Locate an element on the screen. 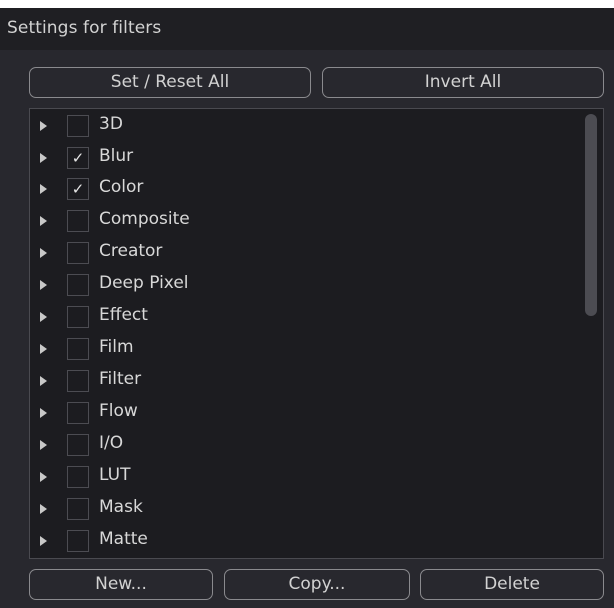 The height and width of the screenshot is (608, 614). filter-label: Effect is located at coordinates (123, 315).